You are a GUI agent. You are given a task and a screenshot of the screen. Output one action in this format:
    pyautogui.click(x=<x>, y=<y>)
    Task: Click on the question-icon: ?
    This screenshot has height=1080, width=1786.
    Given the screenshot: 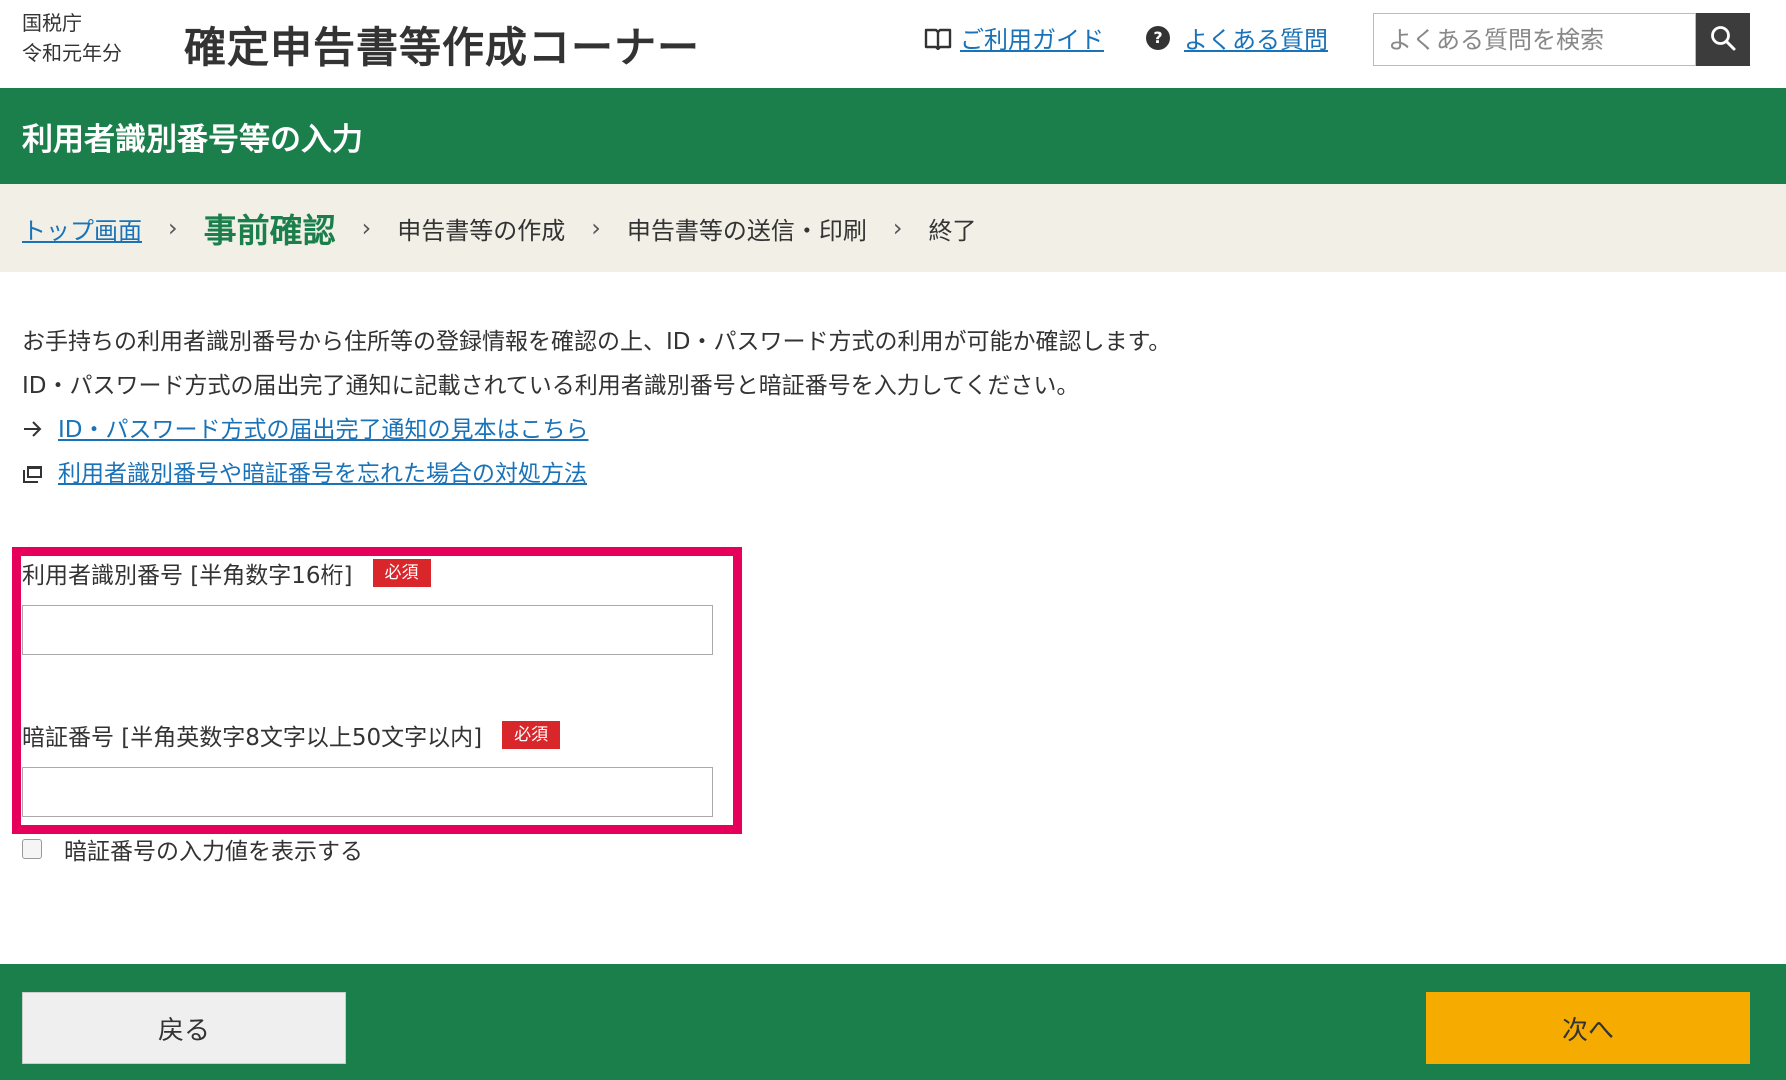 What is the action you would take?
    pyautogui.click(x=1158, y=37)
    